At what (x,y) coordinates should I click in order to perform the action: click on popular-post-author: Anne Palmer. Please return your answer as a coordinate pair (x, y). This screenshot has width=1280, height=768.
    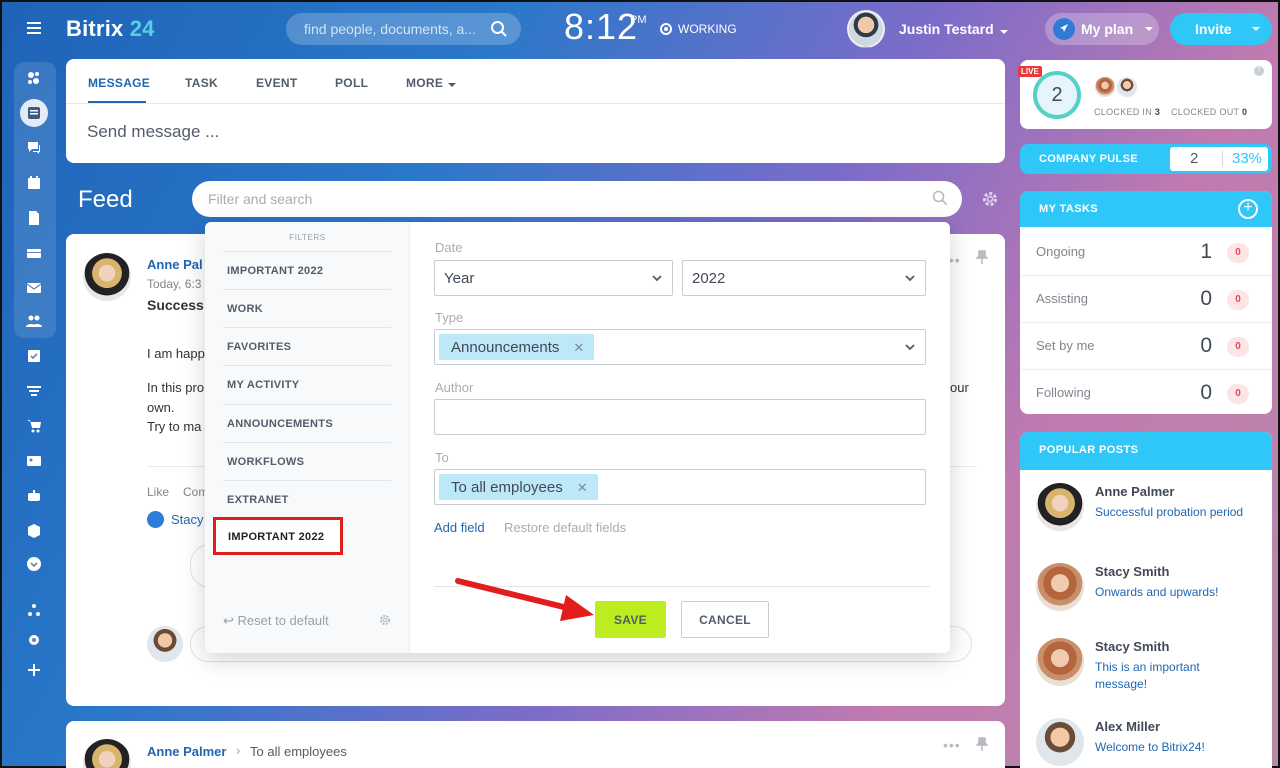
    Looking at the image, I should click on (1134, 491).